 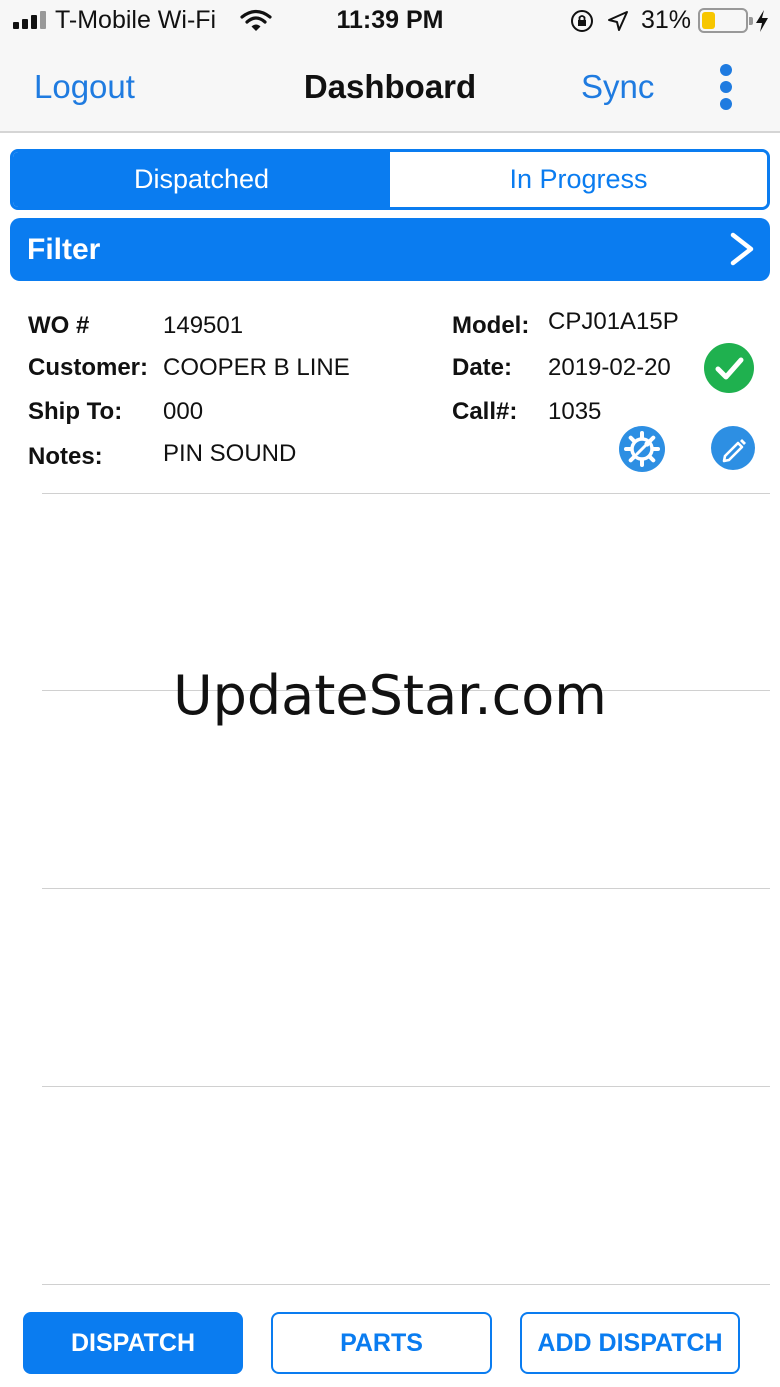 What do you see at coordinates (390, 88) in the screenshot?
I see `navigation-bar: Logout Dashboard Sync` at bounding box center [390, 88].